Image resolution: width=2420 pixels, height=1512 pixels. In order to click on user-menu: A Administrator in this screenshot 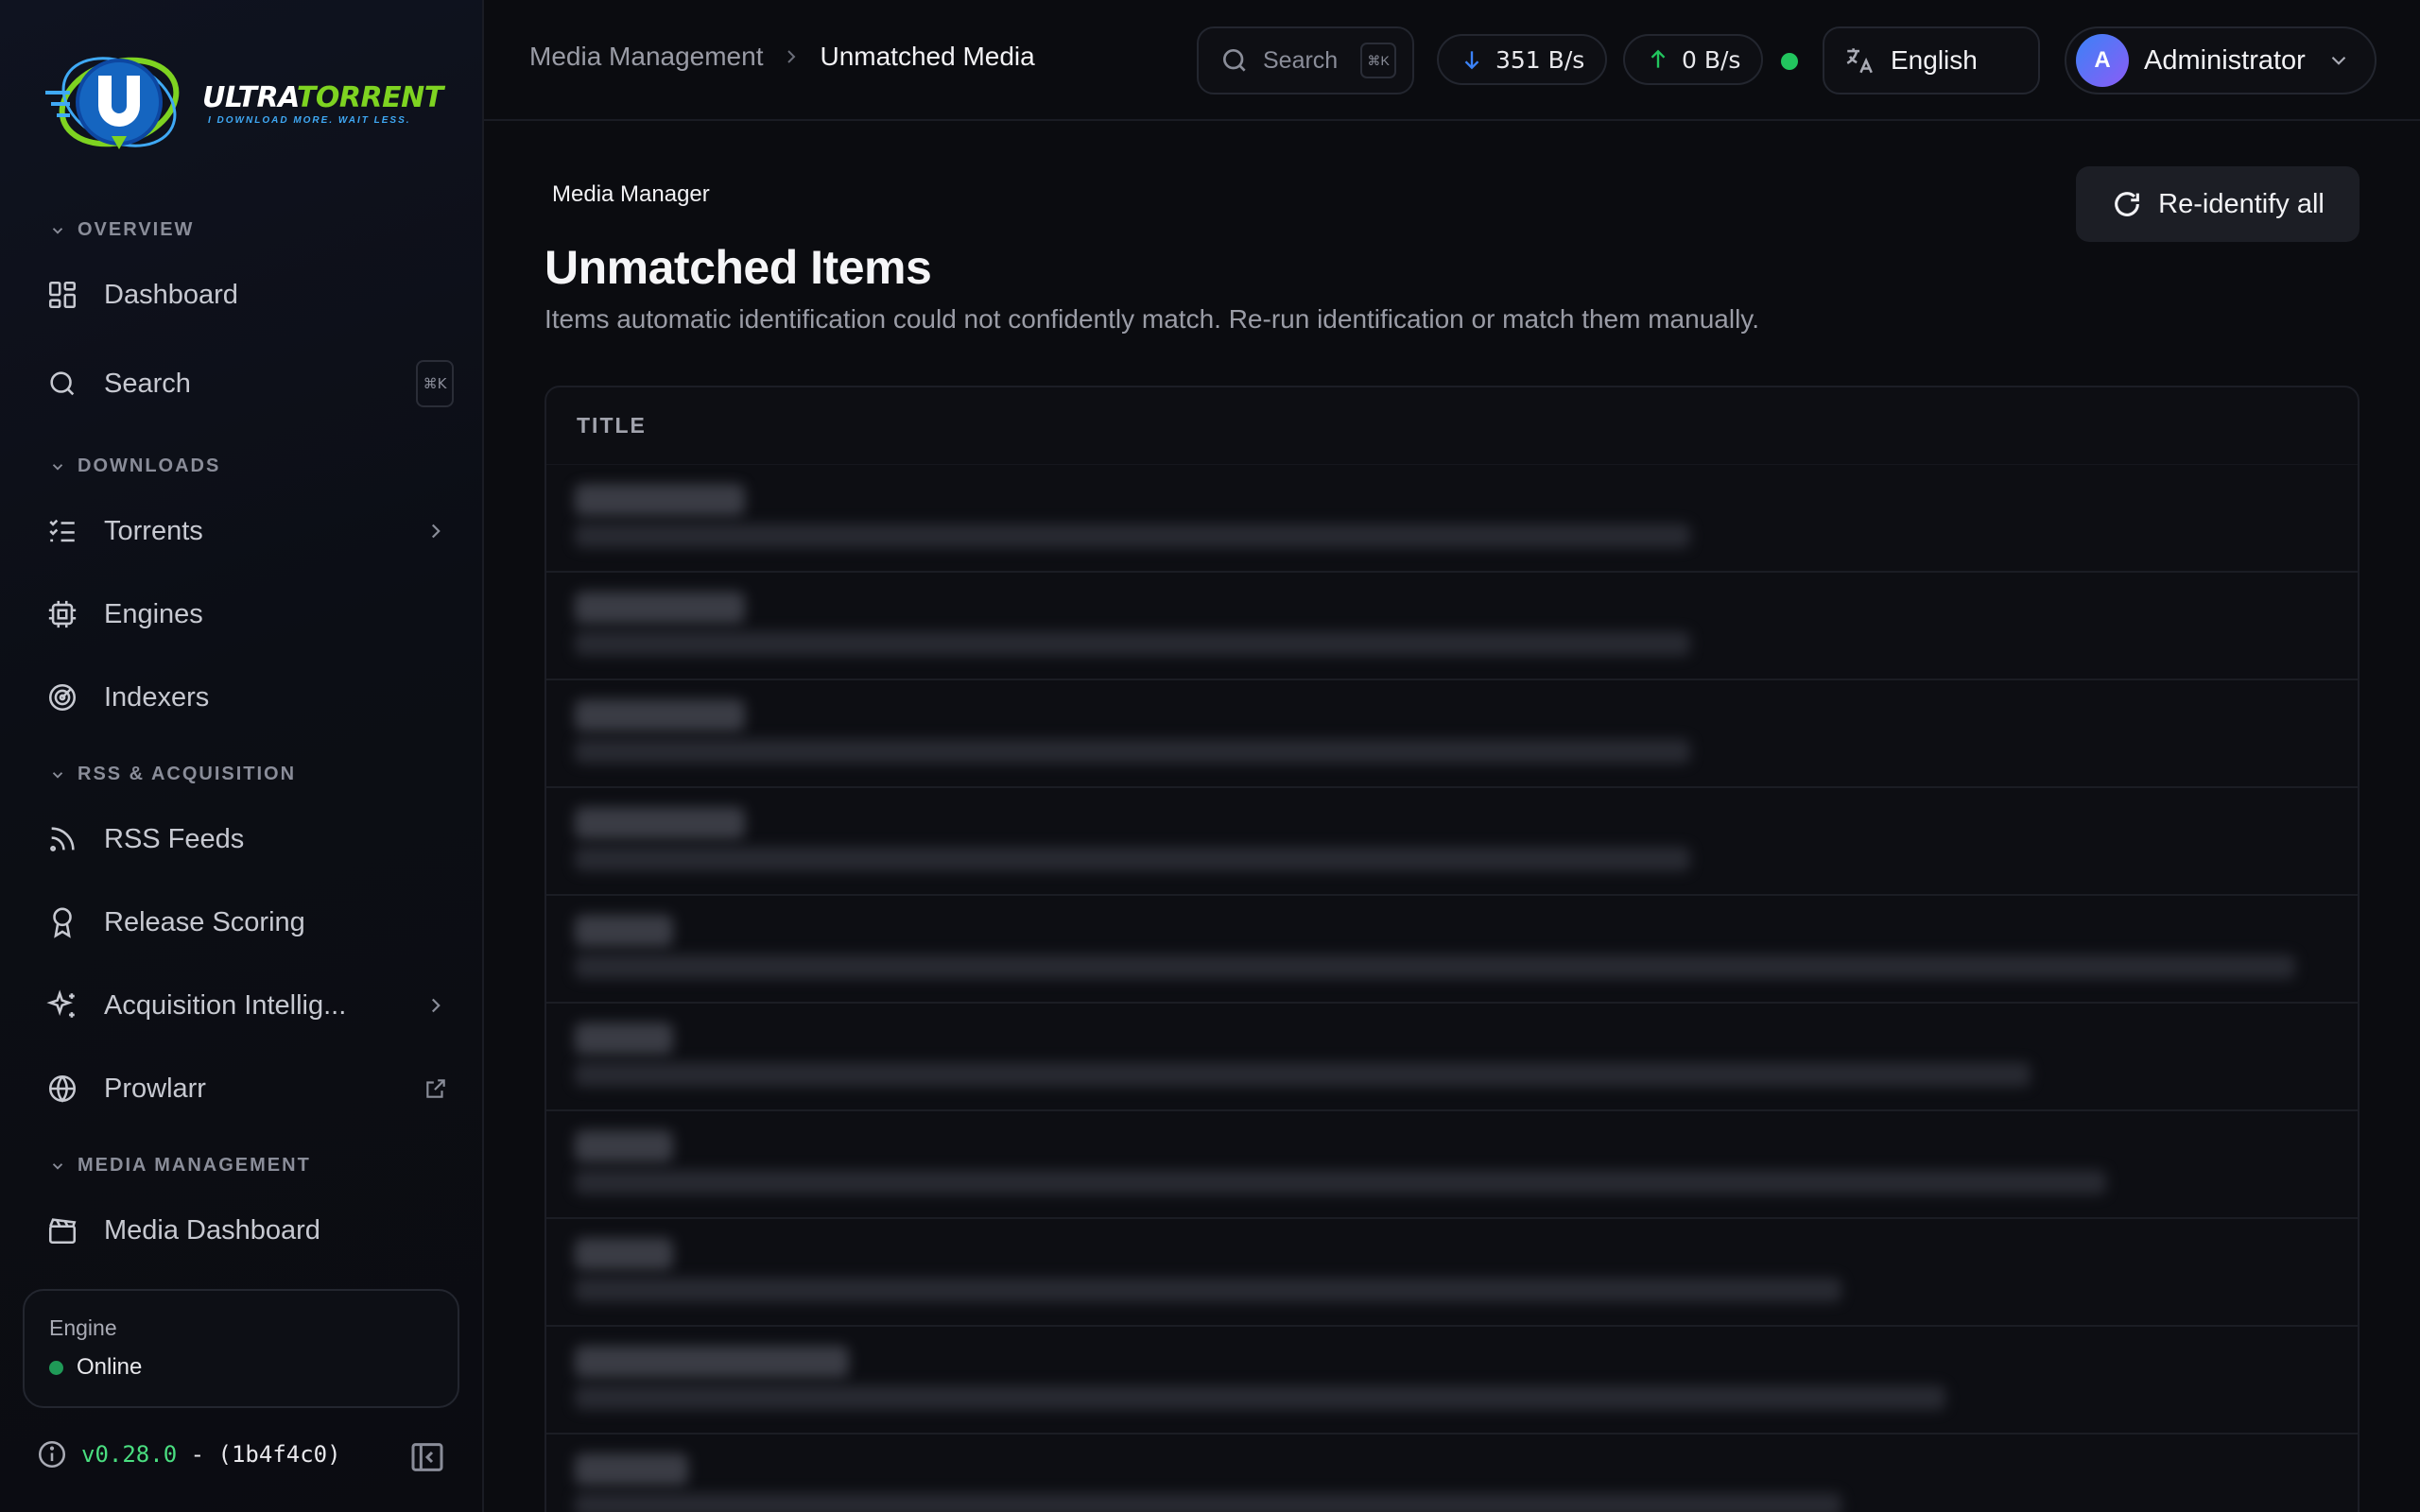, I will do `click(2221, 60)`.